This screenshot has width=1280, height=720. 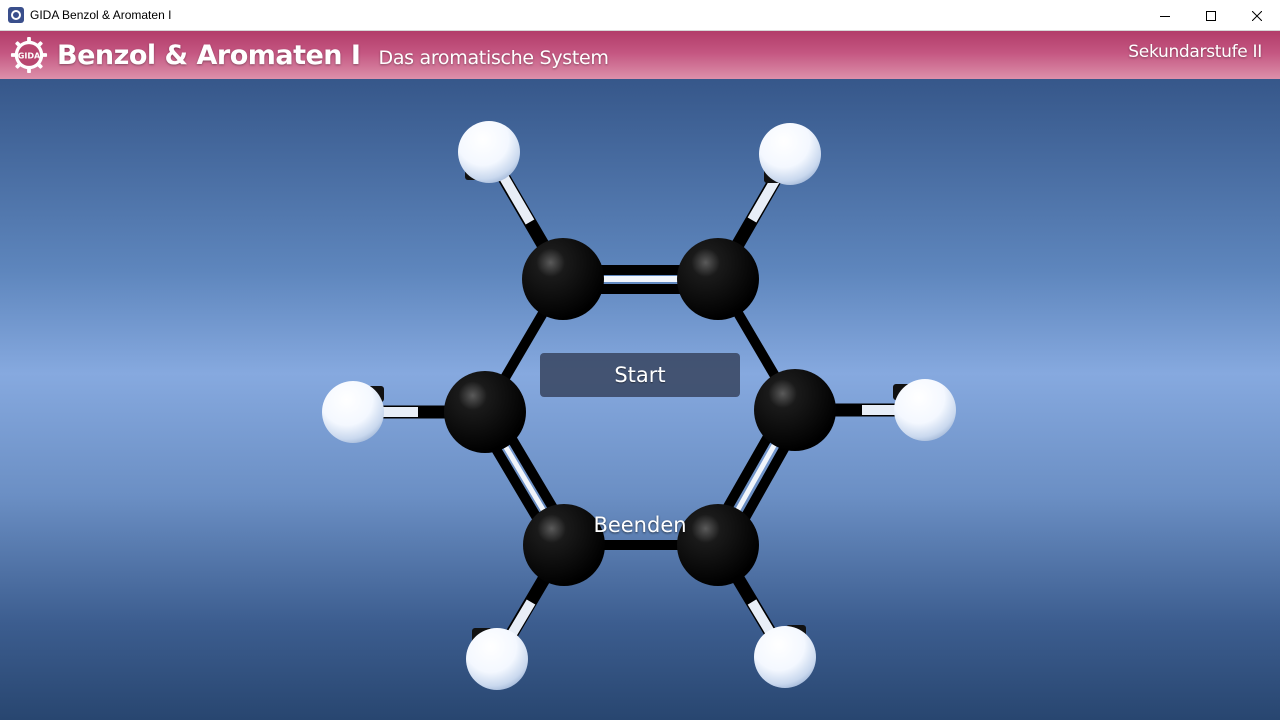 I want to click on minimize-button, so click(x=1165, y=15).